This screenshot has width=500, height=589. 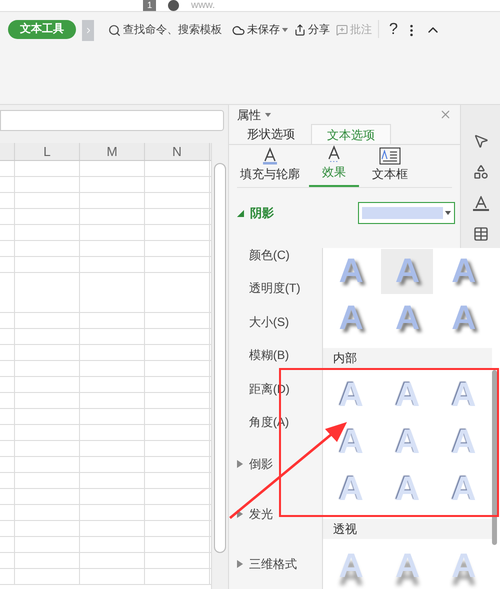 I want to click on gallery-group-heading: 内部, so click(x=407, y=358).